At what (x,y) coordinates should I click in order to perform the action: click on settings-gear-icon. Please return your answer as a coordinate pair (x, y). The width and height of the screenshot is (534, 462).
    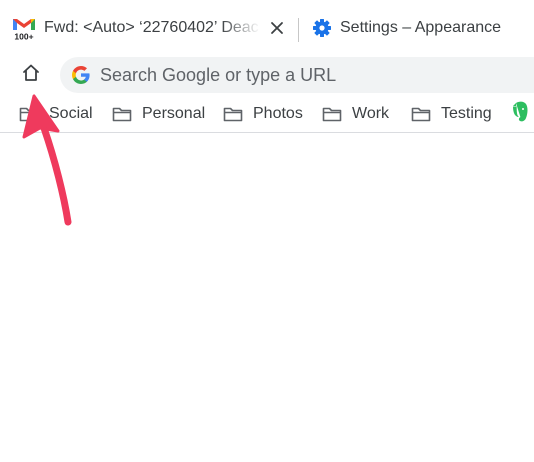
    Looking at the image, I should click on (322, 28).